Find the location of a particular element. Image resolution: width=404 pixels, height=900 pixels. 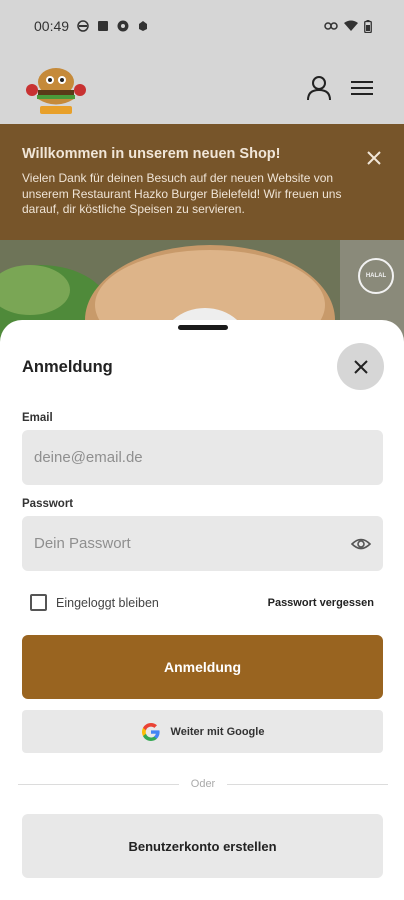

user-icon is located at coordinates (319, 88).